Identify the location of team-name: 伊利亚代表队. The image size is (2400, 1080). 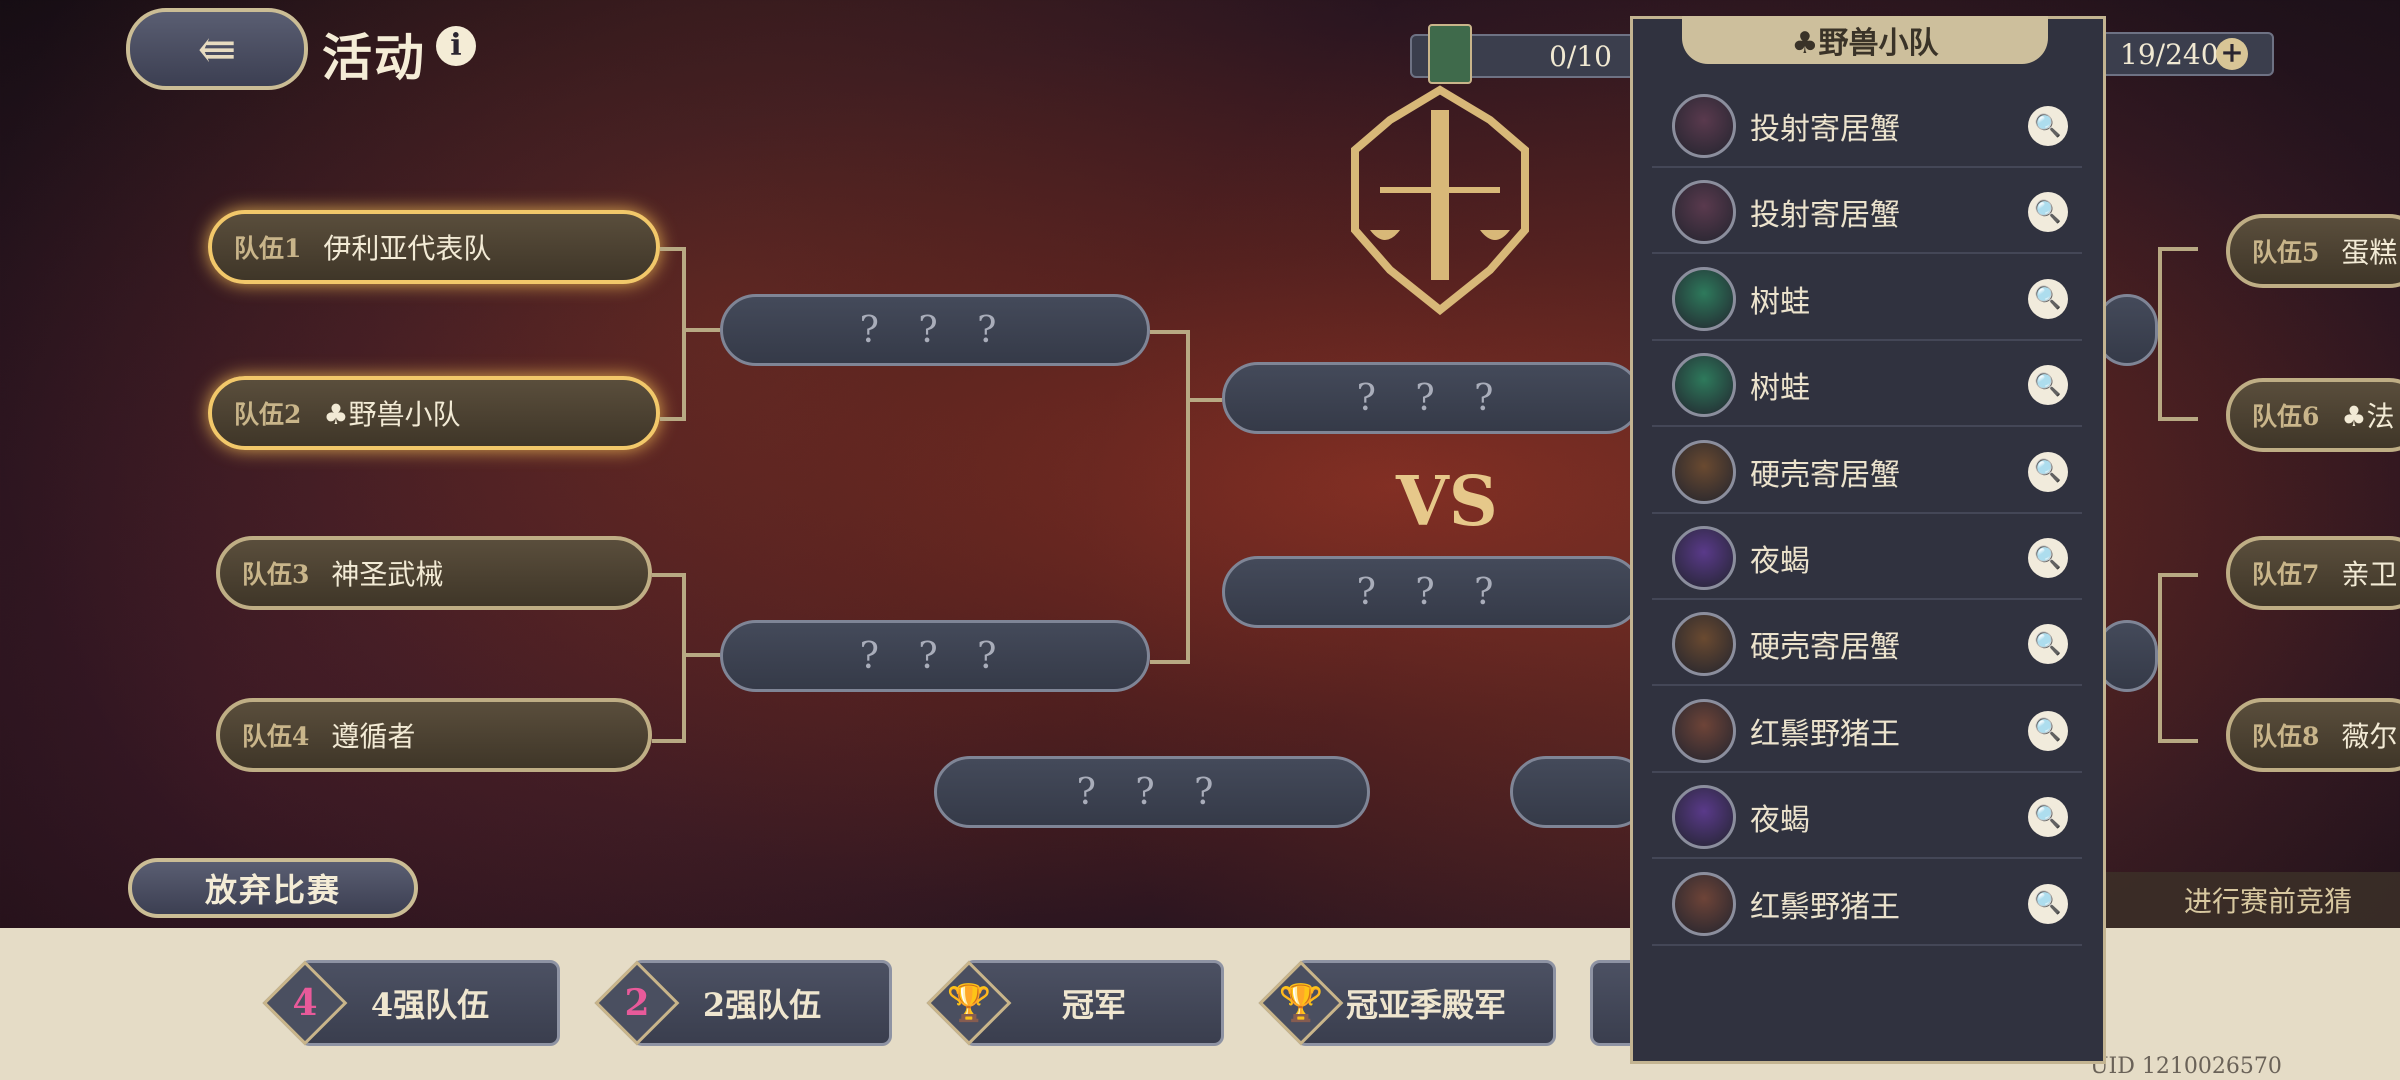
(407, 248).